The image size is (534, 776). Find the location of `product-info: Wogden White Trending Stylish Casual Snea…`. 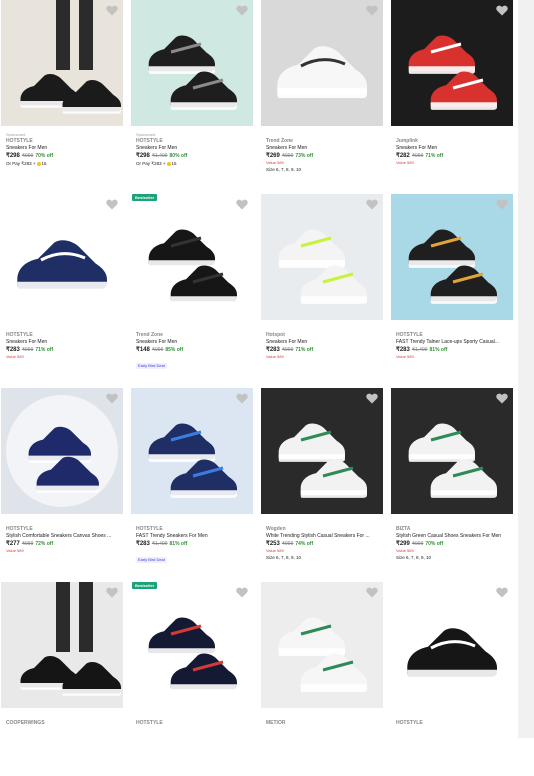

product-info: Wogden White Trending Stylish Casual Snea… is located at coordinates (325, 540).